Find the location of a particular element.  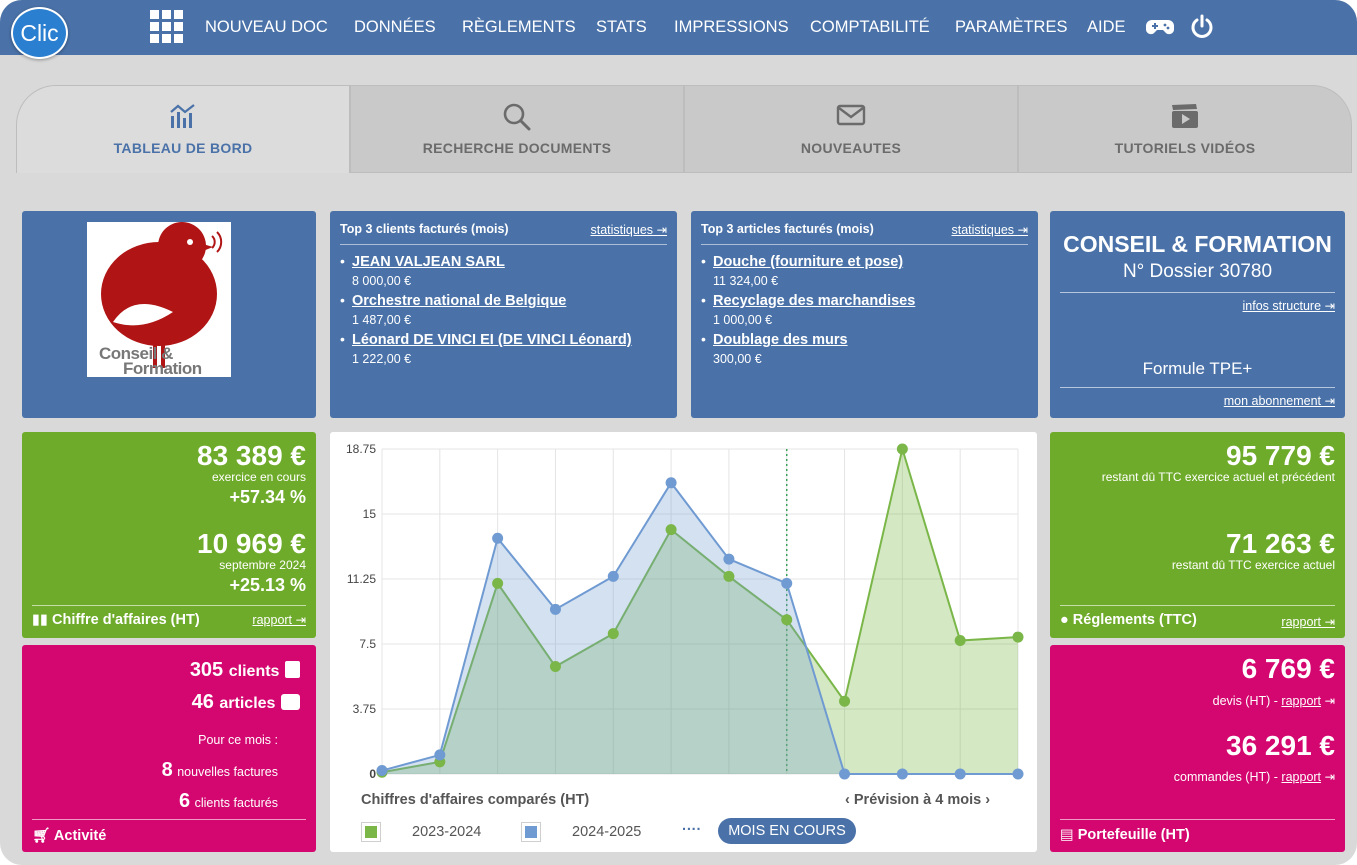

activite-footer: 🛒︎ Activité is located at coordinates (69, 835).